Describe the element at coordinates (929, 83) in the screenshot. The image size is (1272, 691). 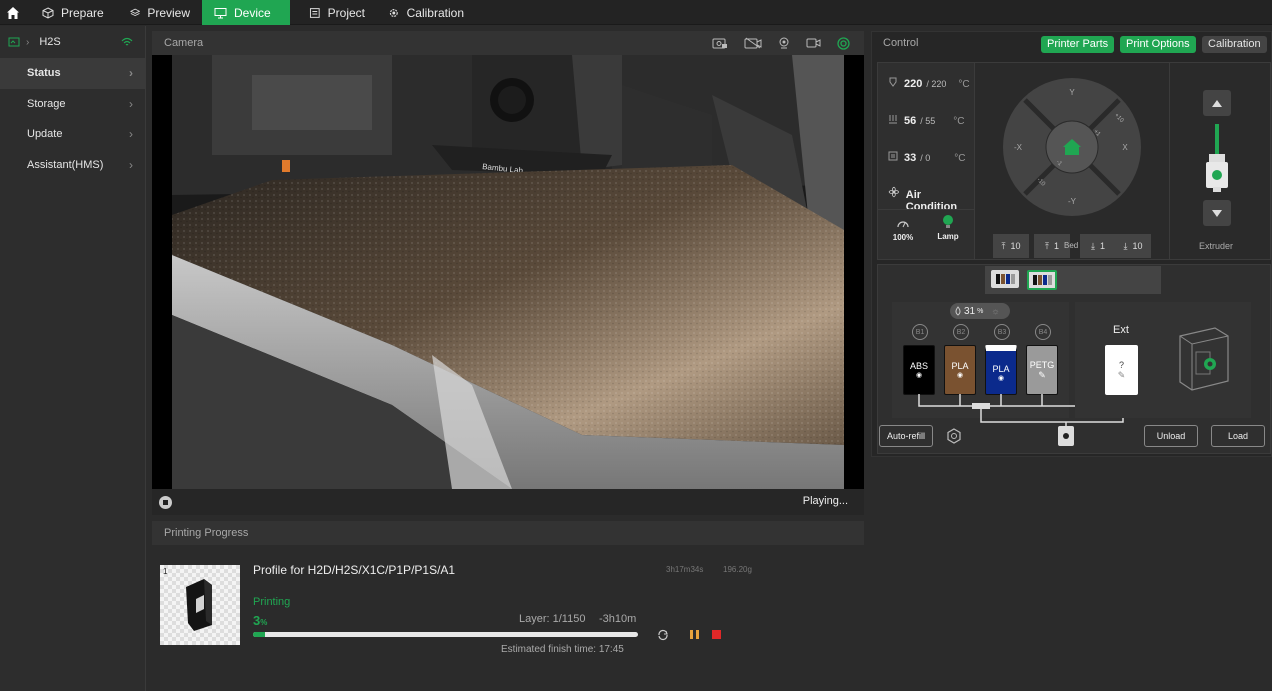
I see `nozzle-temp: 220 / 220 °C` at that location.